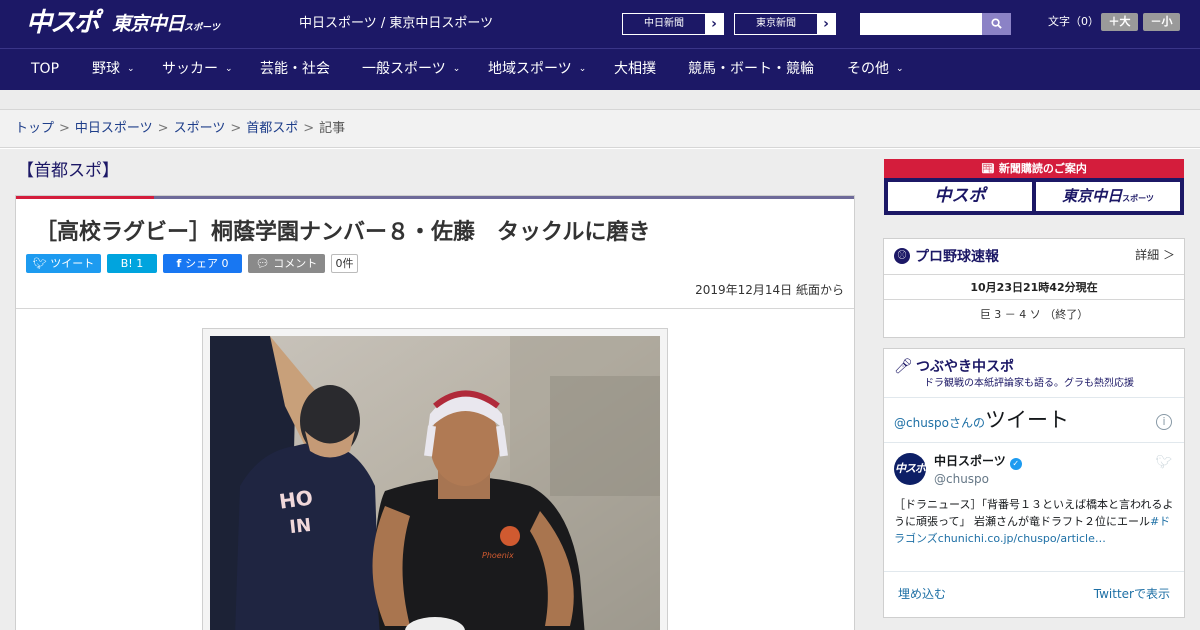  I want to click on info-icon: i, so click(1164, 422).